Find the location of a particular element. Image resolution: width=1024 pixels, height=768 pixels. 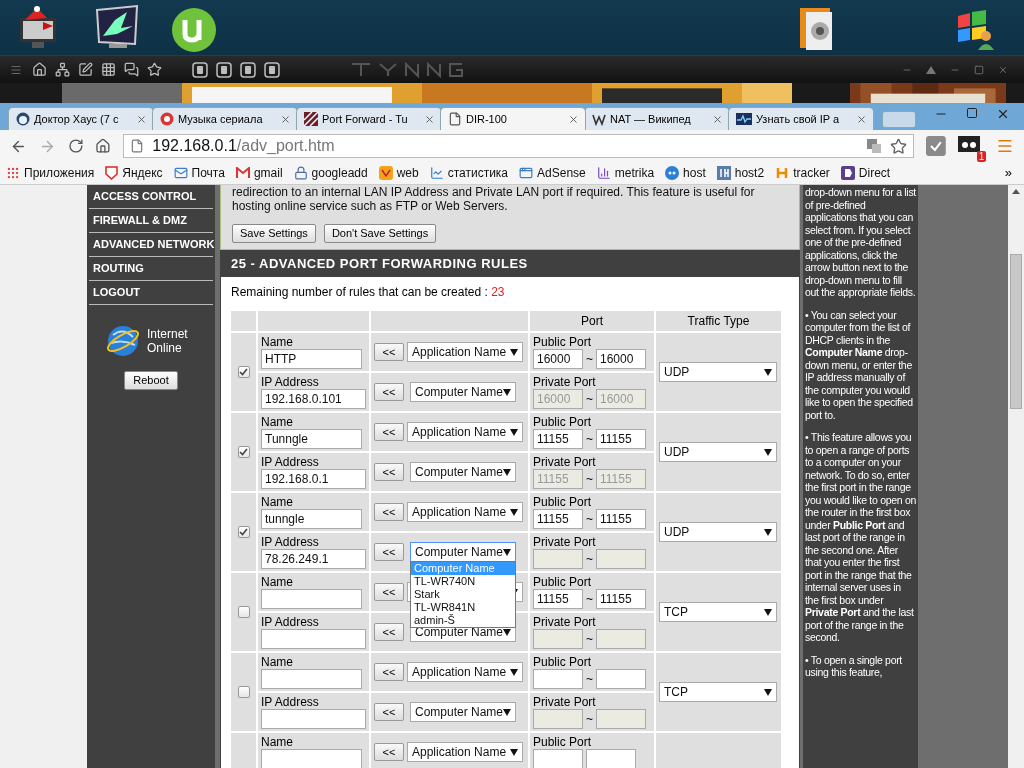

settings-button: Don't Save Settings is located at coordinates (380, 233).